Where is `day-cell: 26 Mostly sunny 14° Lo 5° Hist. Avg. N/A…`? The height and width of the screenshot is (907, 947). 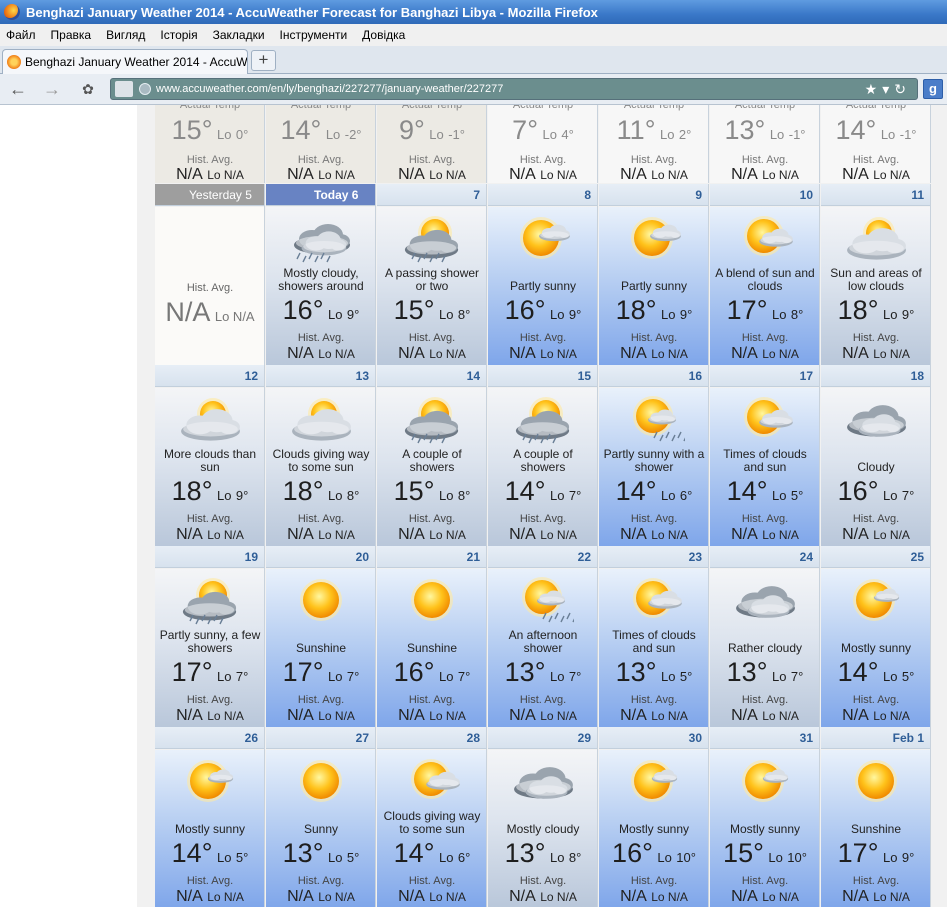 day-cell: 26 Mostly sunny 14° Lo 5° Hist. Avg. N/A… is located at coordinates (210, 817).